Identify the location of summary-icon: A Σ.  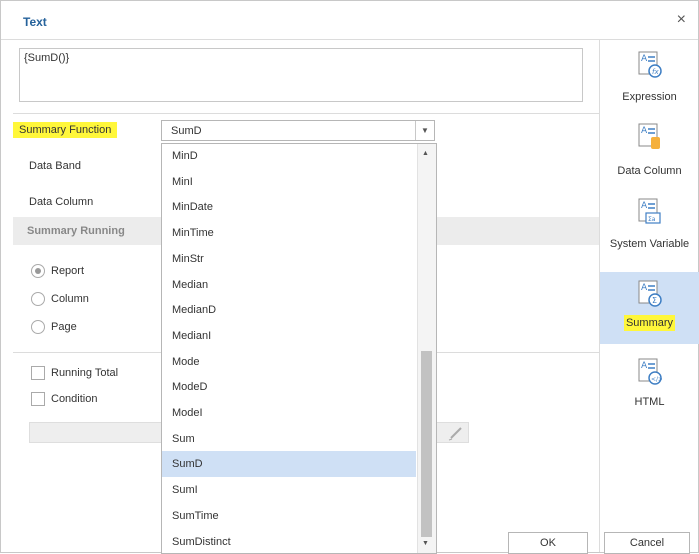
(650, 294).